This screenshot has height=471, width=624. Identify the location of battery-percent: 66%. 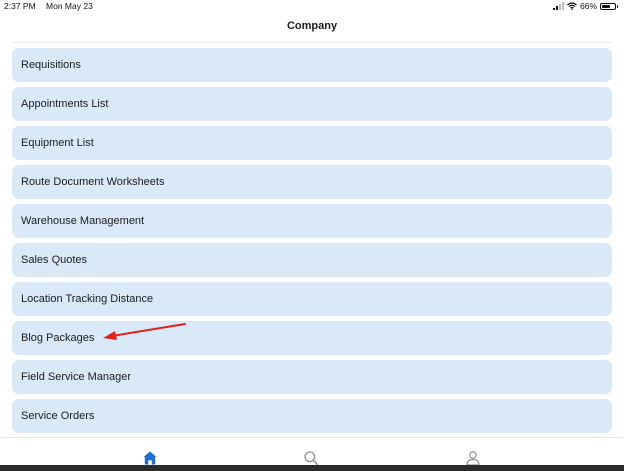
(588, 6).